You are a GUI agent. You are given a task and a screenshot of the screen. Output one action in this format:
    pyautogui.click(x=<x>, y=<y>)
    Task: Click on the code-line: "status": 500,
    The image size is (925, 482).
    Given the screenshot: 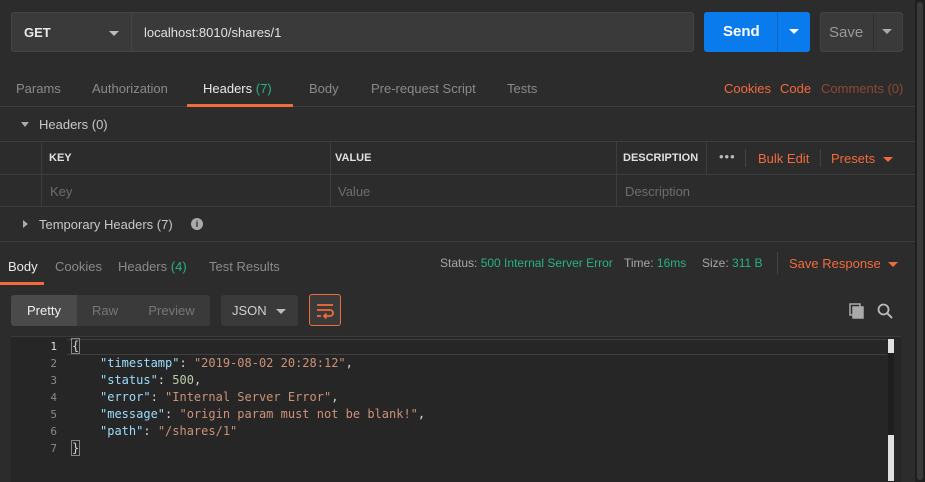 What is the action you would take?
    pyautogui.click(x=151, y=380)
    